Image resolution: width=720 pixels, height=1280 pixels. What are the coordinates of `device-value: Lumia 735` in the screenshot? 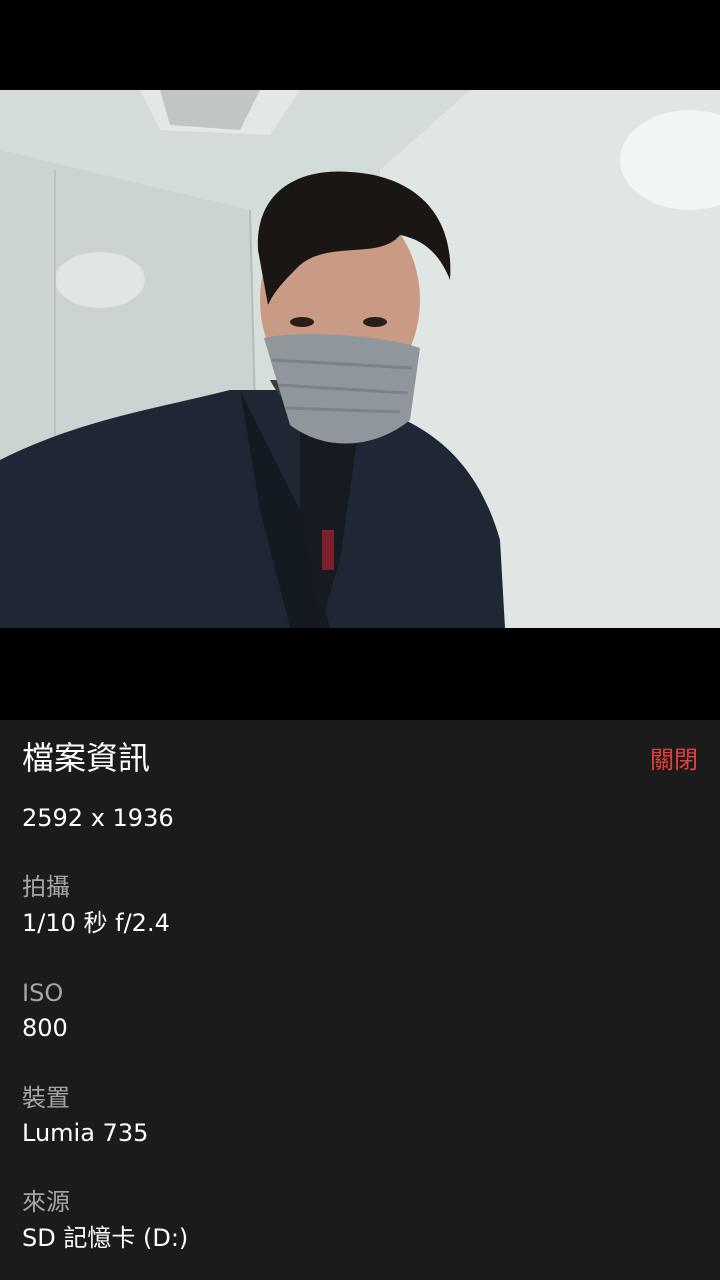 It's located at (85, 1133).